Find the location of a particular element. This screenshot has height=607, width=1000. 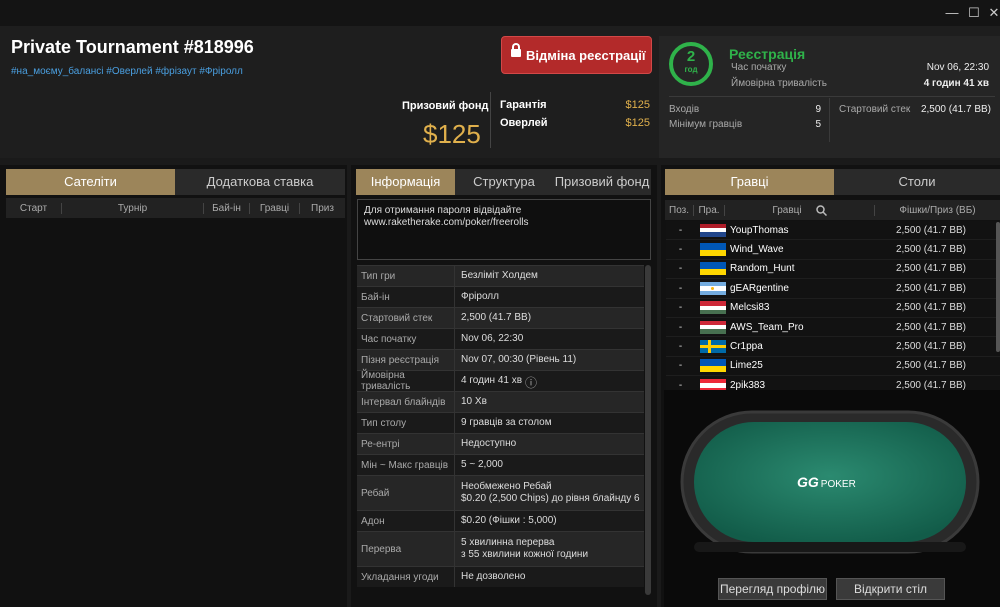

duration-label: Ймовірна тривалість is located at coordinates (779, 83).